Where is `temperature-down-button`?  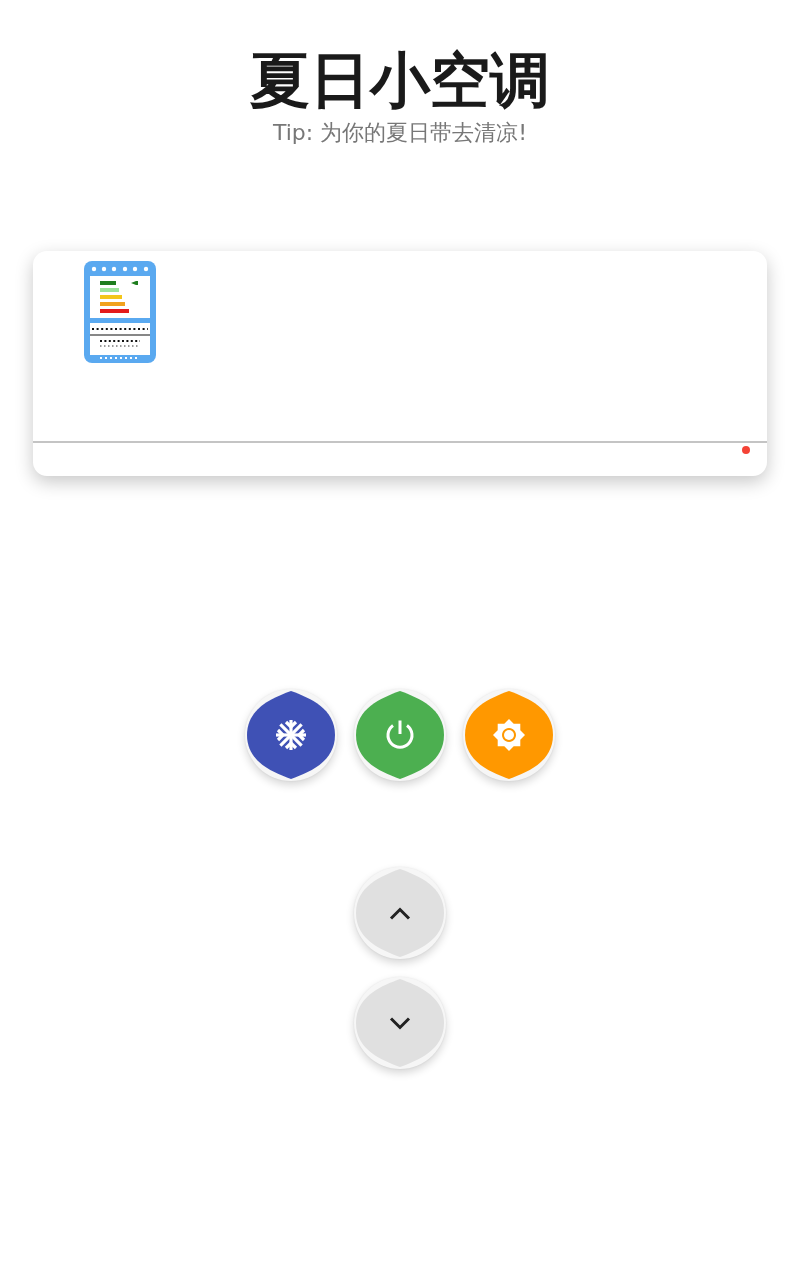
temperature-down-button is located at coordinates (400, 1023).